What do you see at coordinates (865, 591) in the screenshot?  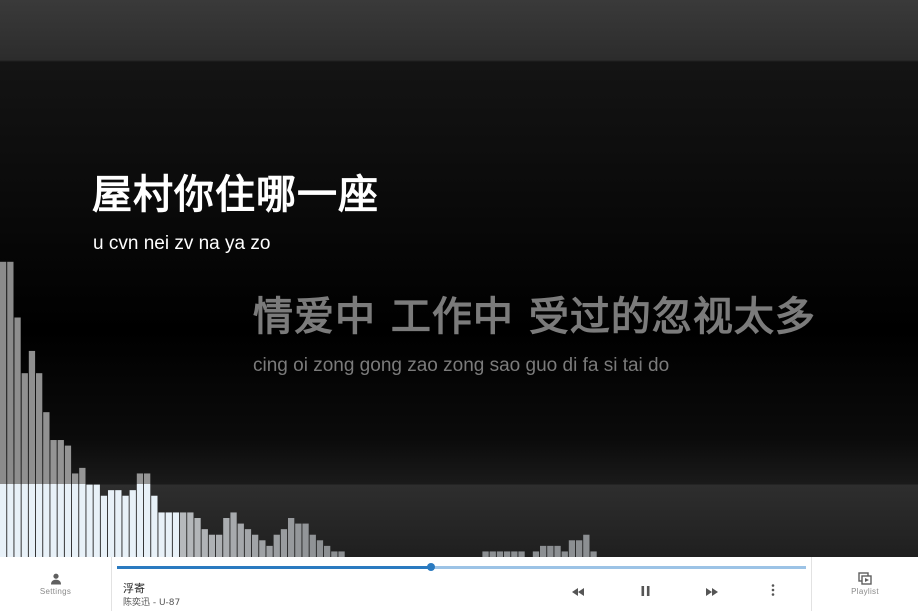 I see `playlist-label: Playlist` at bounding box center [865, 591].